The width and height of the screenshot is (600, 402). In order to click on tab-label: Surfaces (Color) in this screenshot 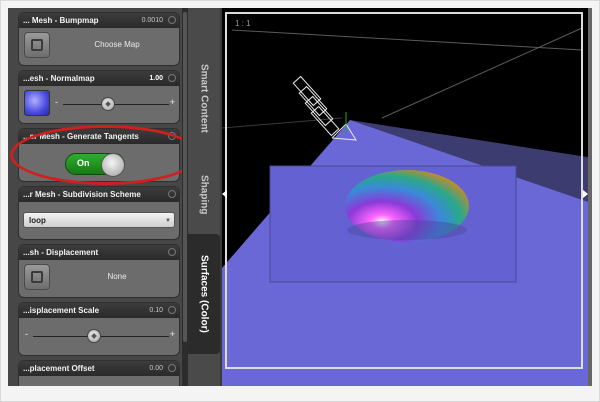, I will do `click(204, 294)`.